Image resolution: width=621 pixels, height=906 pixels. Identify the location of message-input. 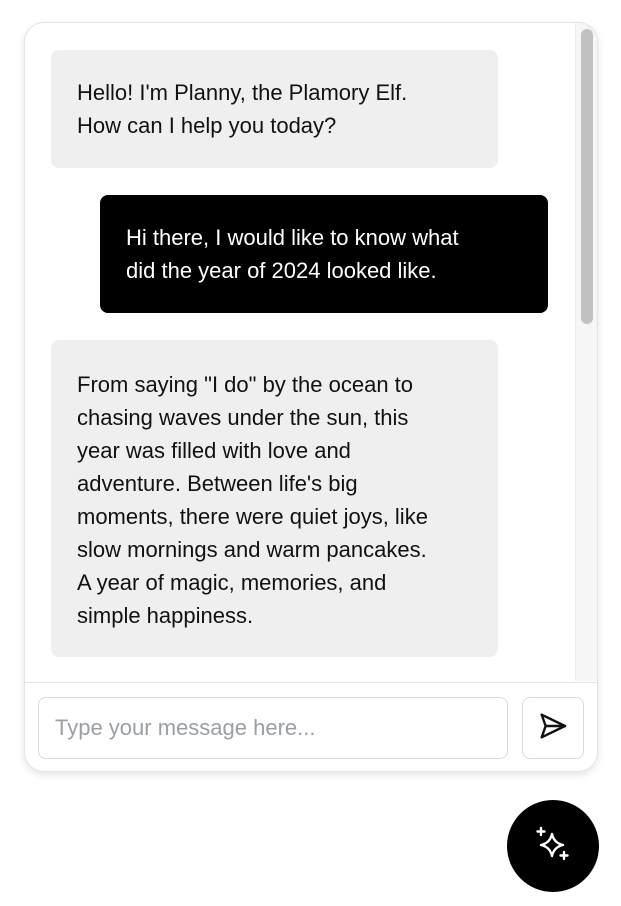
(273, 728).